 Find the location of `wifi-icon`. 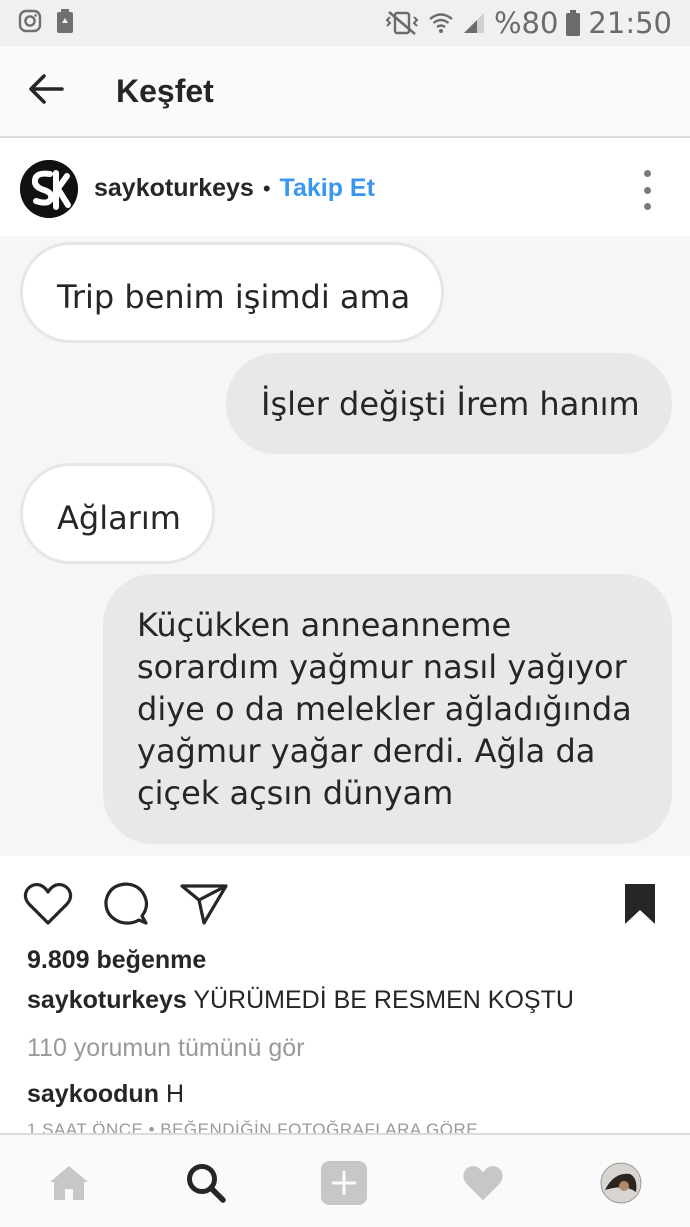

wifi-icon is located at coordinates (441, 23).